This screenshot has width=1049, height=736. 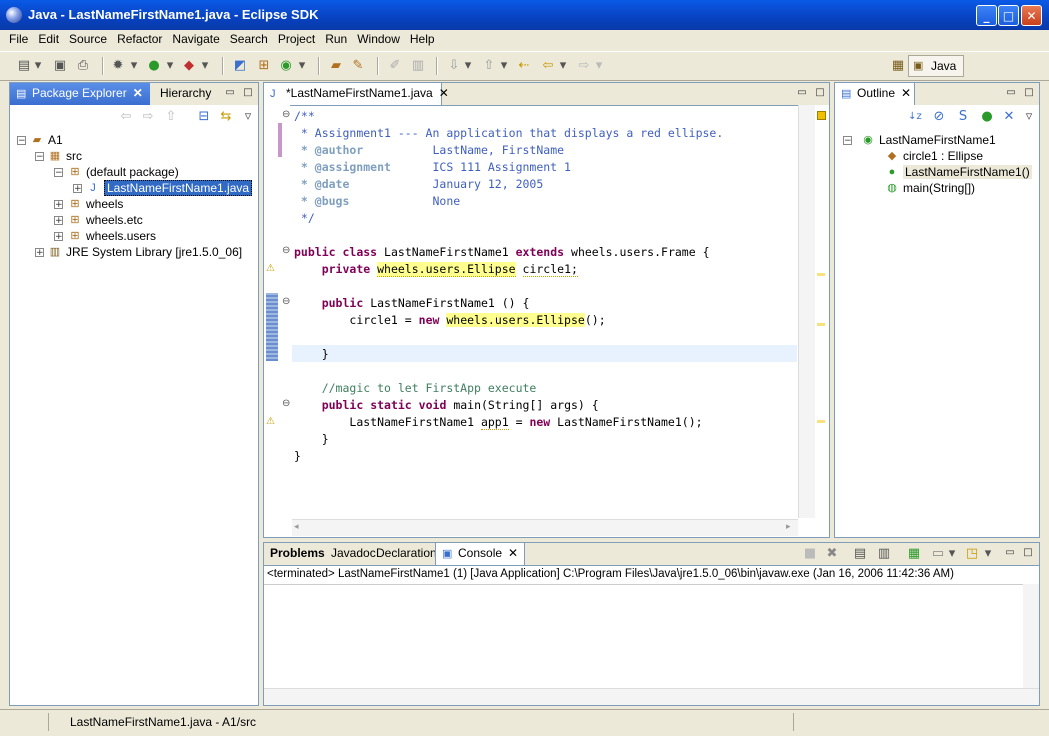 I want to click on scroll-lock-icon: ▥, so click(x=884, y=554).